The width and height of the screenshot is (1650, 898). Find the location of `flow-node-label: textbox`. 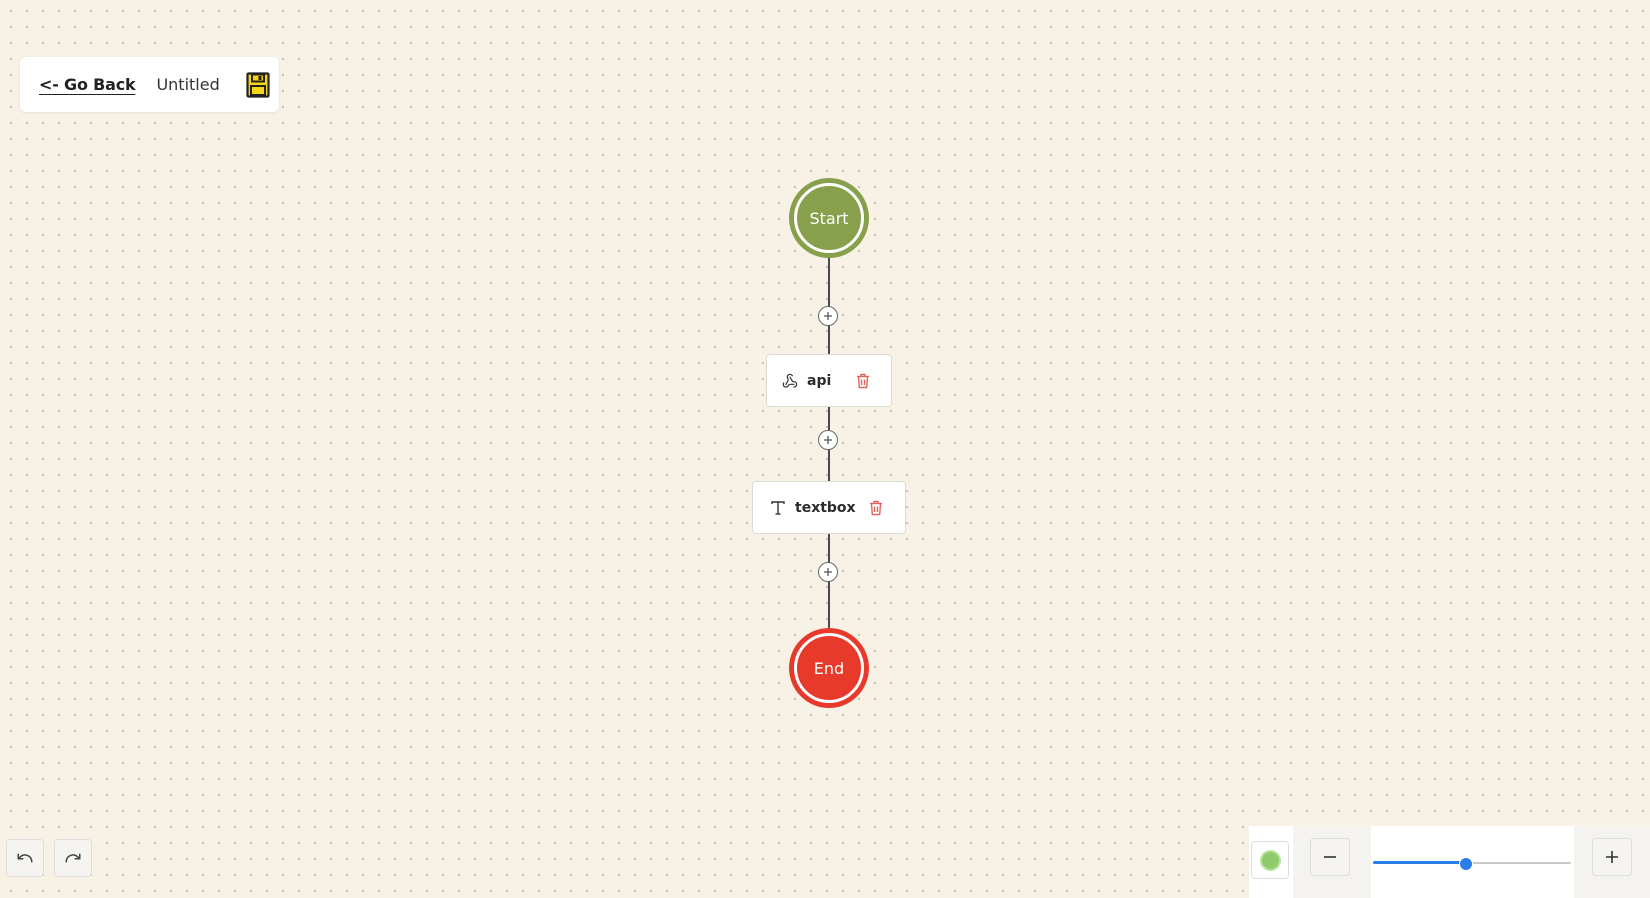

flow-node-label: textbox is located at coordinates (825, 507).